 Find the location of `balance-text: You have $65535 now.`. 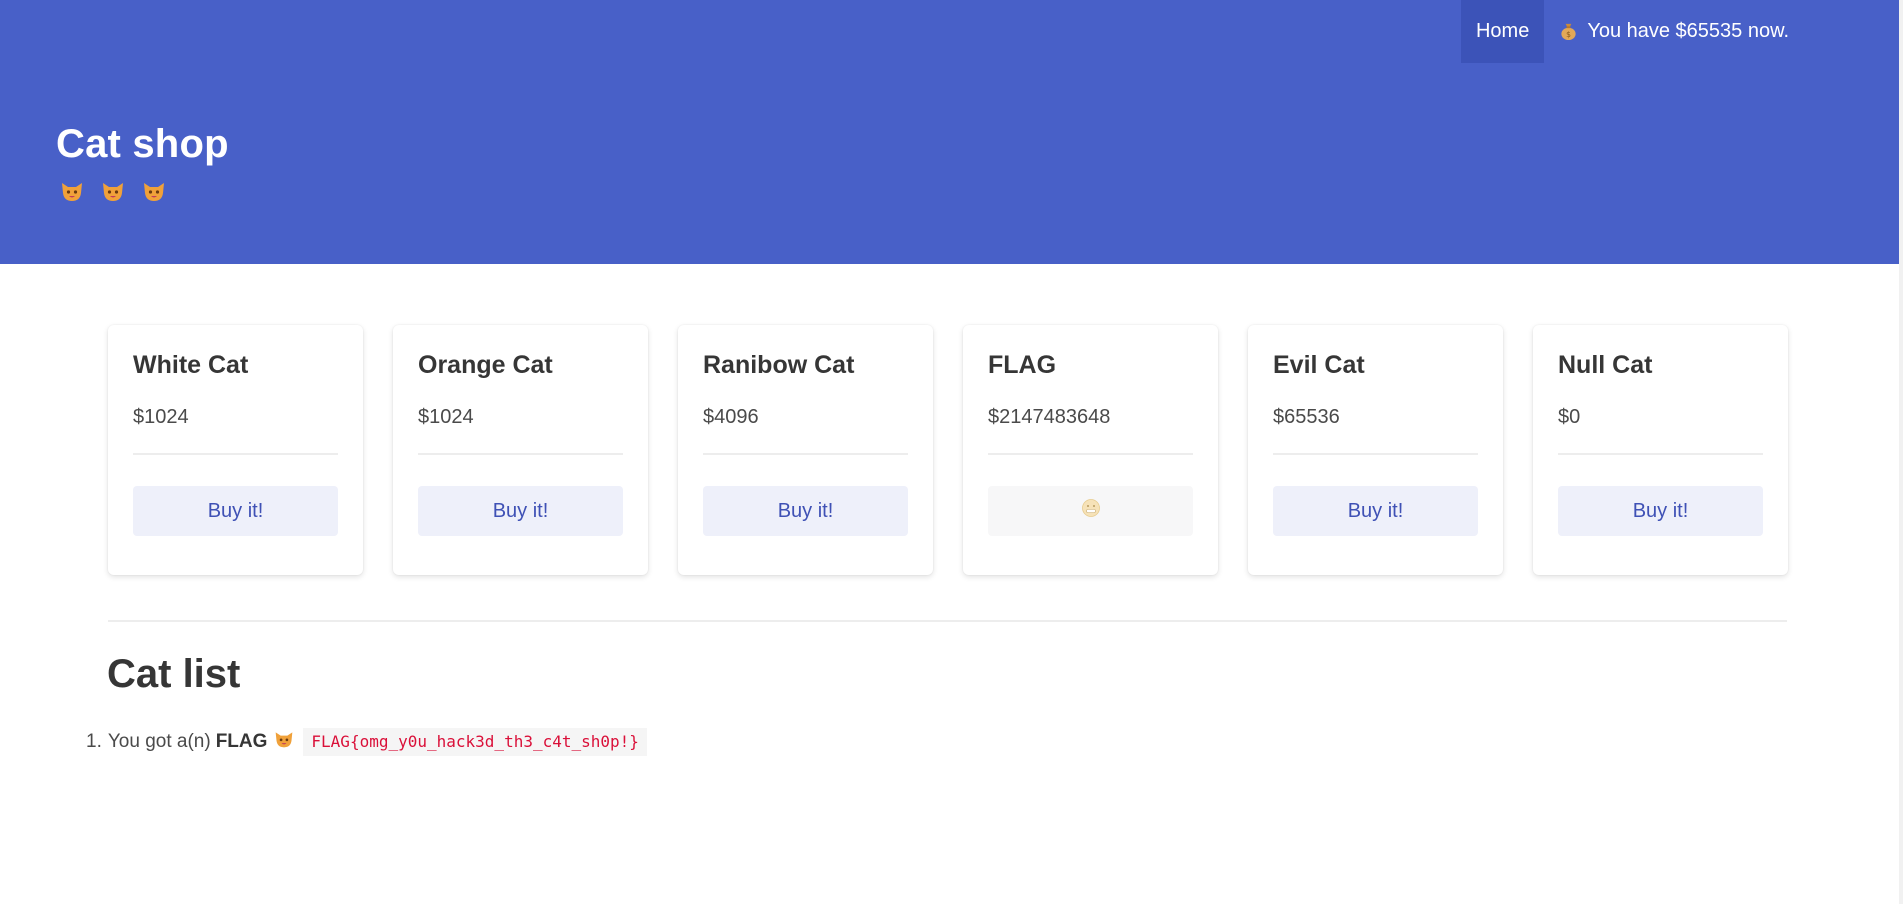

balance-text: You have $65535 now. is located at coordinates (1688, 31).